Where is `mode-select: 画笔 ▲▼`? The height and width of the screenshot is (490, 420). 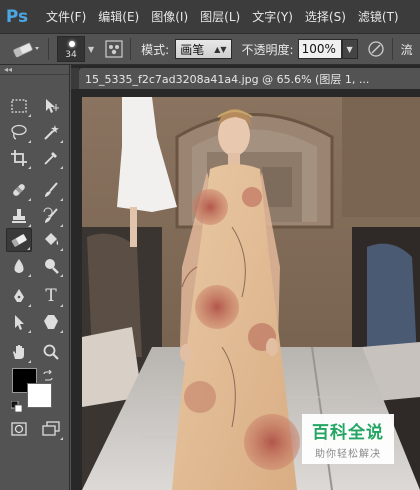 mode-select: 画笔 ▲▼ is located at coordinates (203, 49).